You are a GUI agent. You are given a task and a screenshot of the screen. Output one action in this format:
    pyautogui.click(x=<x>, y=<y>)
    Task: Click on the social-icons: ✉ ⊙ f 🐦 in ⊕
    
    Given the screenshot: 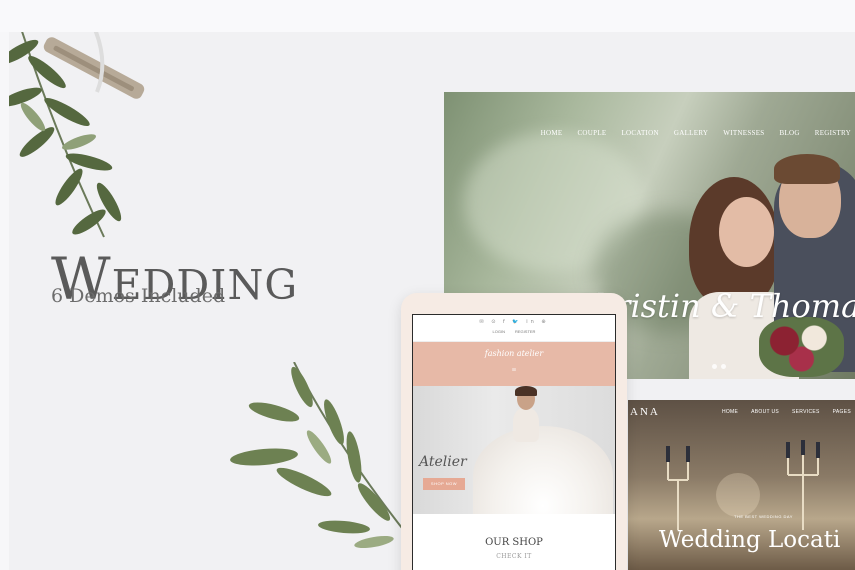 What is the action you would take?
    pyautogui.click(x=514, y=322)
    